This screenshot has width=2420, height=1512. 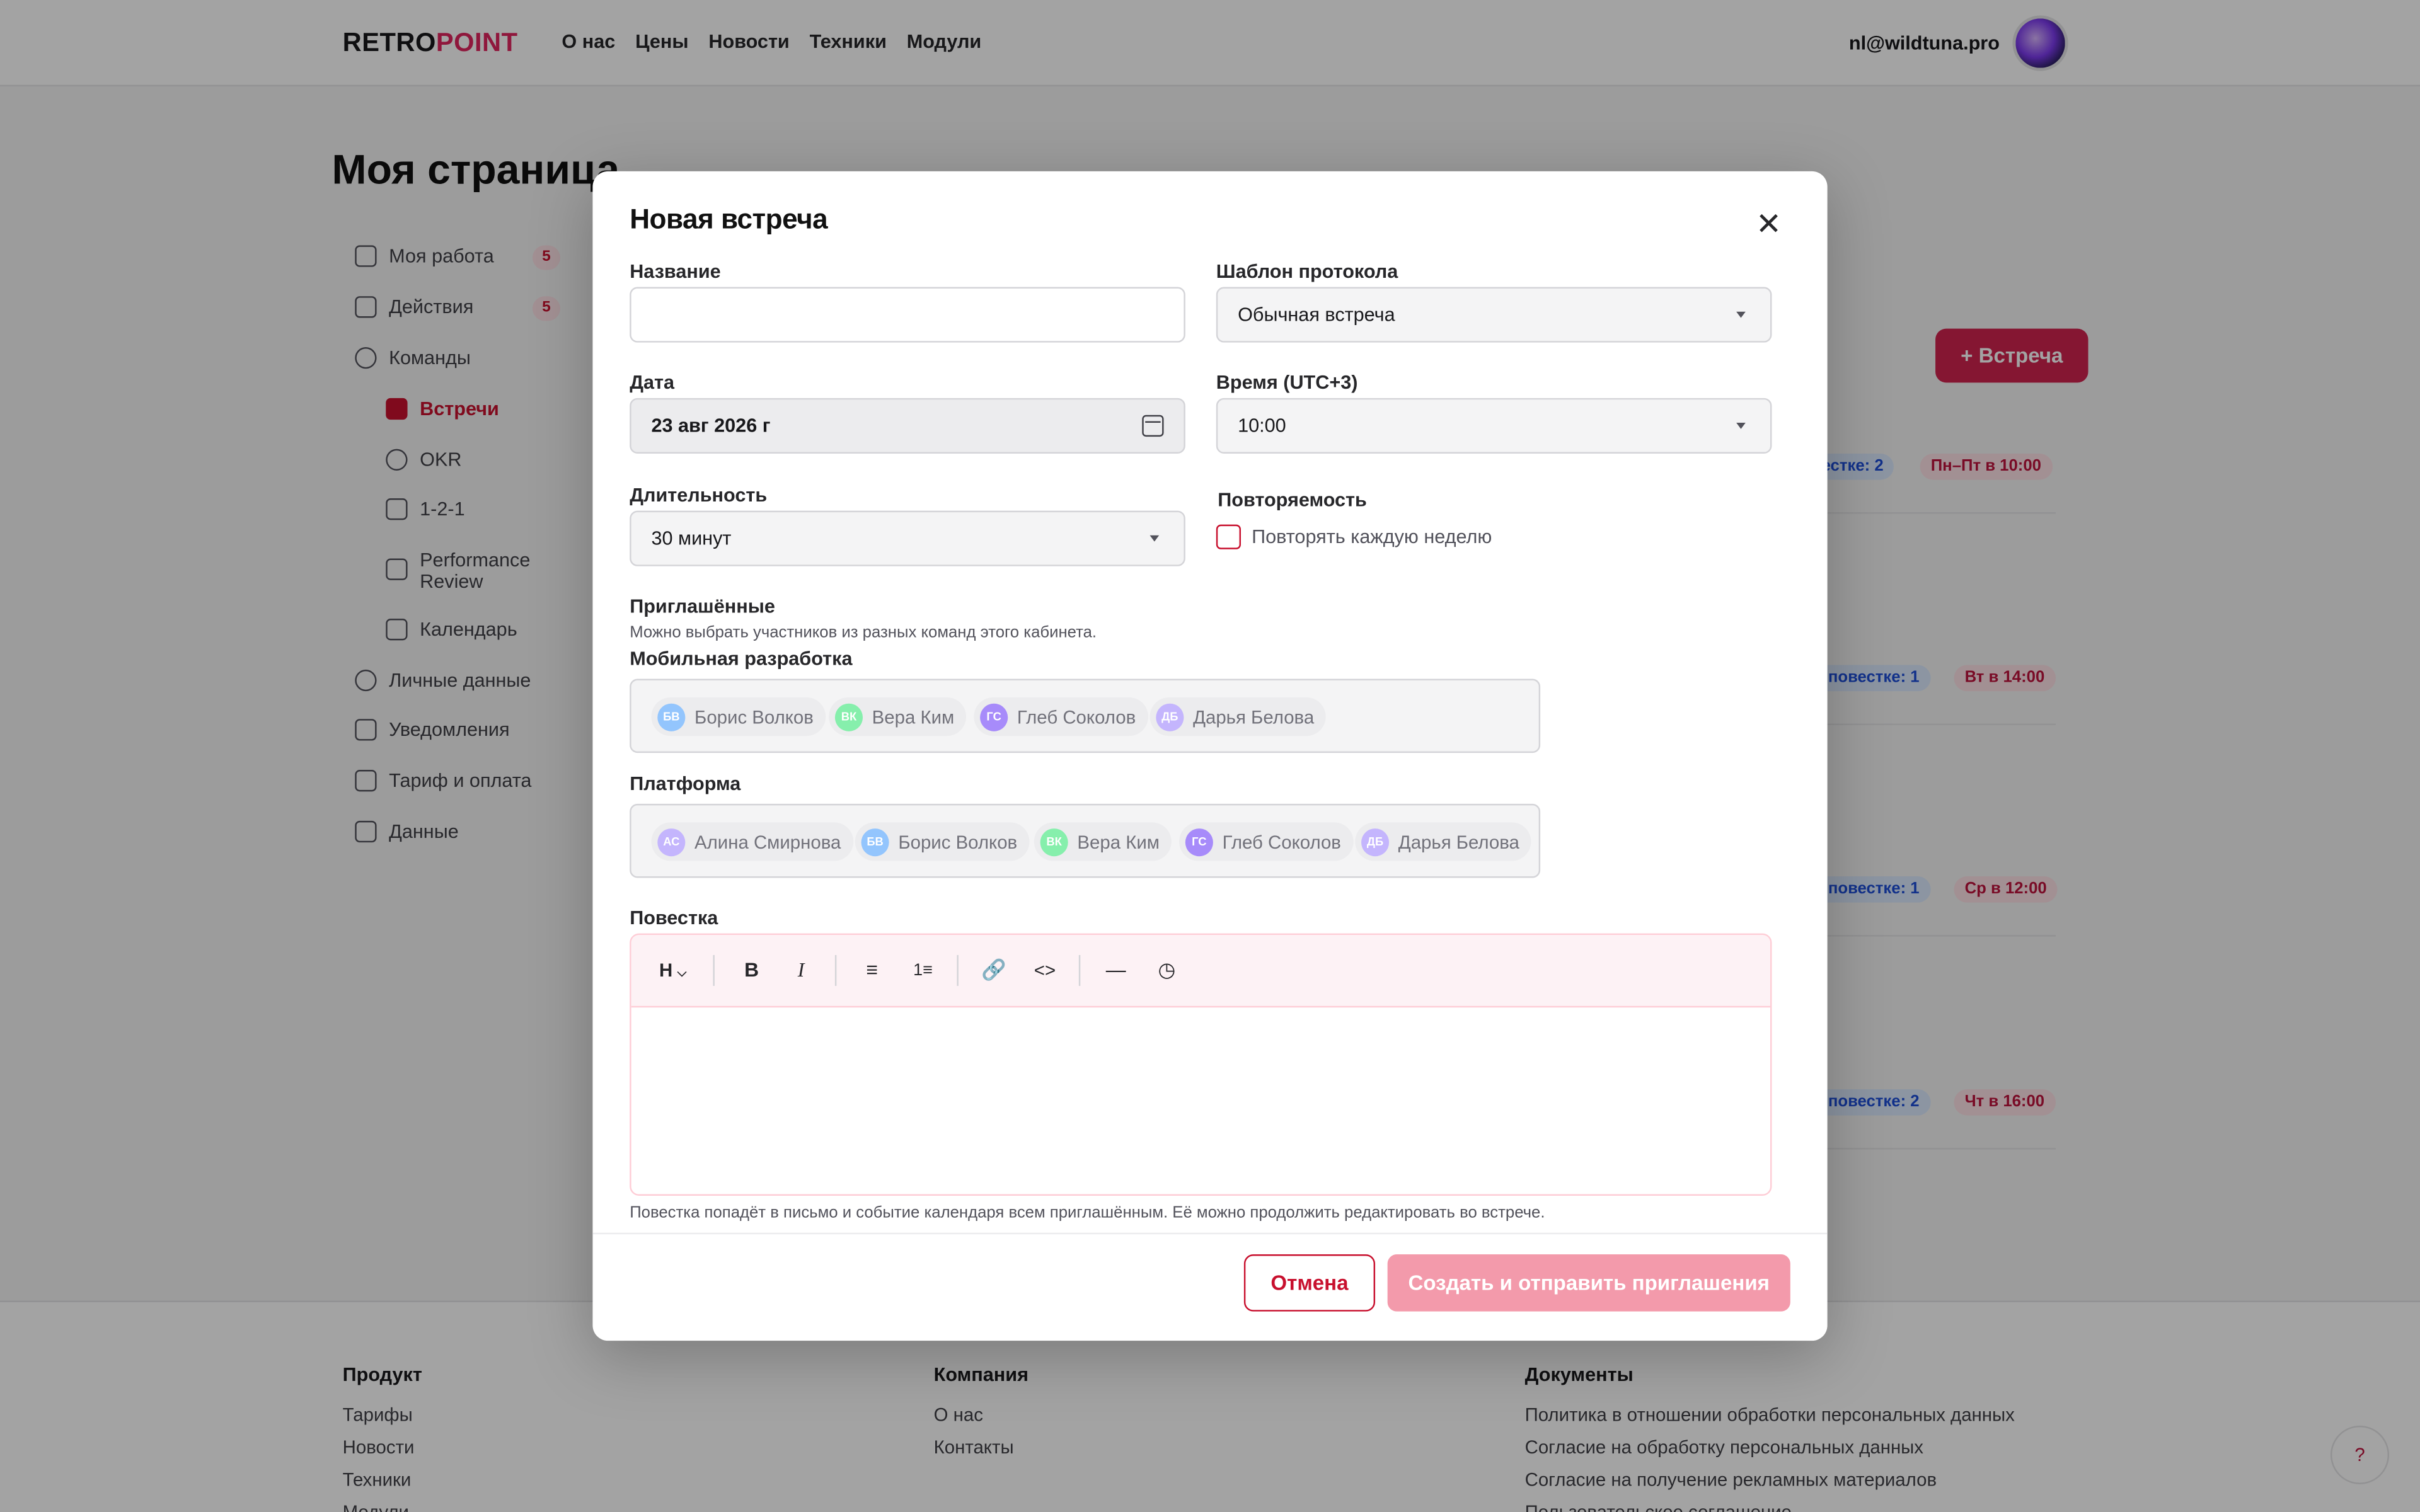 I want to click on code-icon: <>, so click(x=1045, y=970).